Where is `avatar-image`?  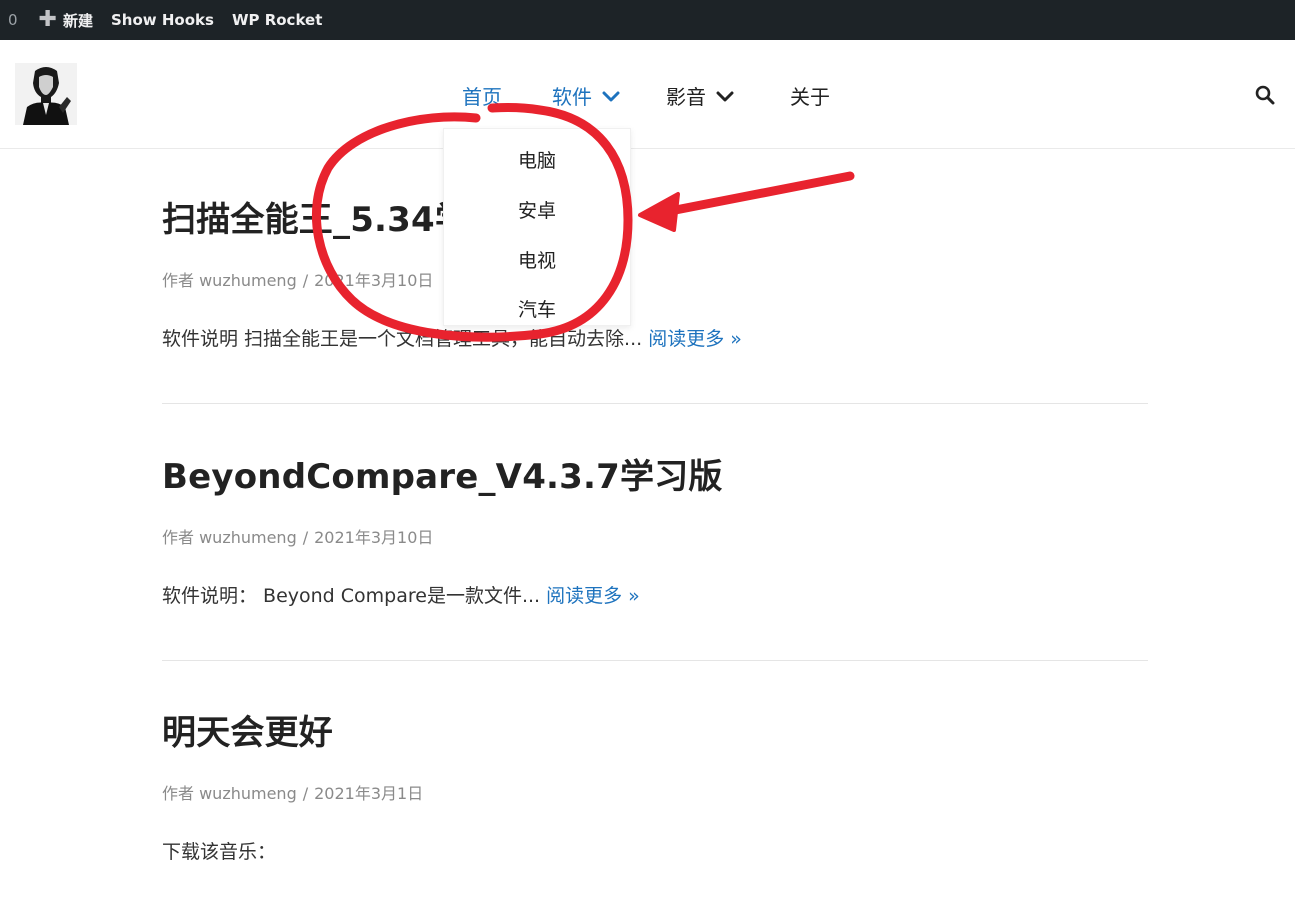 avatar-image is located at coordinates (46, 94).